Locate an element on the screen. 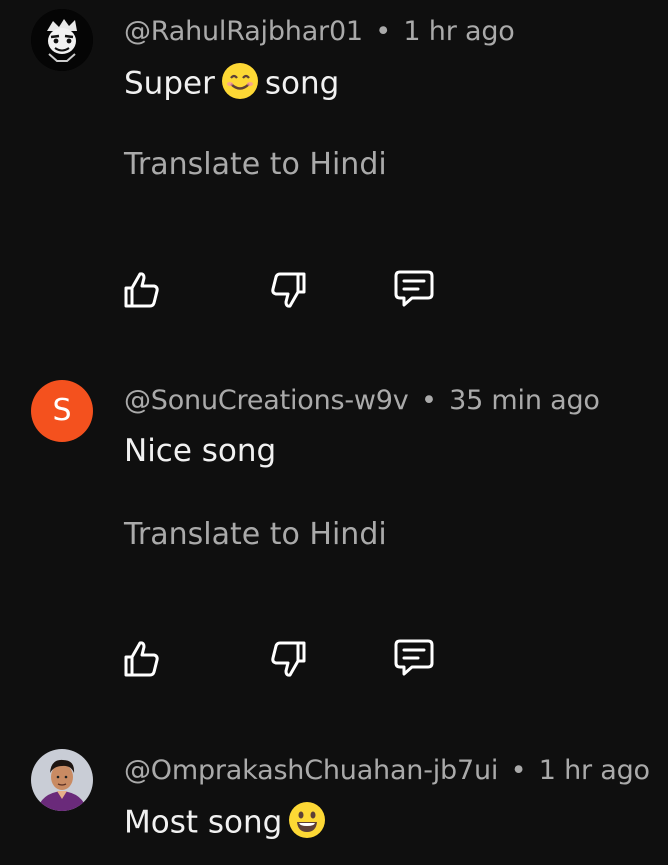  comment-text: Super song is located at coordinates (231, 85).